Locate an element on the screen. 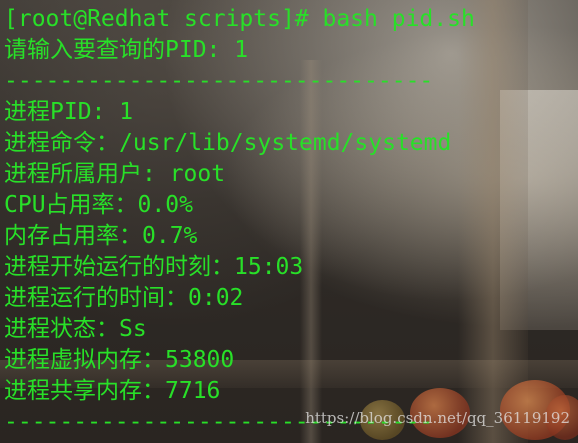  watermark-text: https://blog.csdn.net/qq_36119192 is located at coordinates (437, 418).